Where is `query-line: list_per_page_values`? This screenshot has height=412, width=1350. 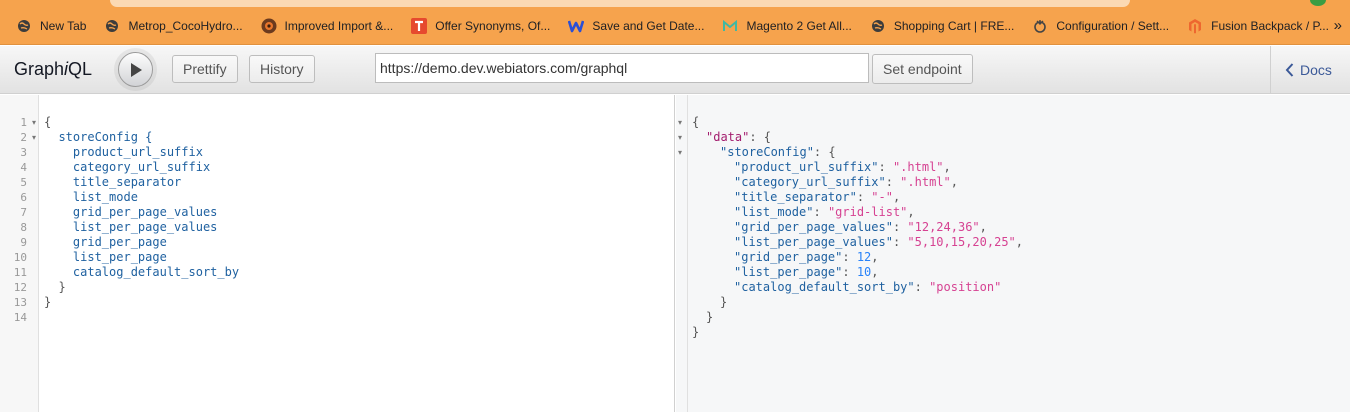
query-line: list_per_page_values is located at coordinates (131, 227).